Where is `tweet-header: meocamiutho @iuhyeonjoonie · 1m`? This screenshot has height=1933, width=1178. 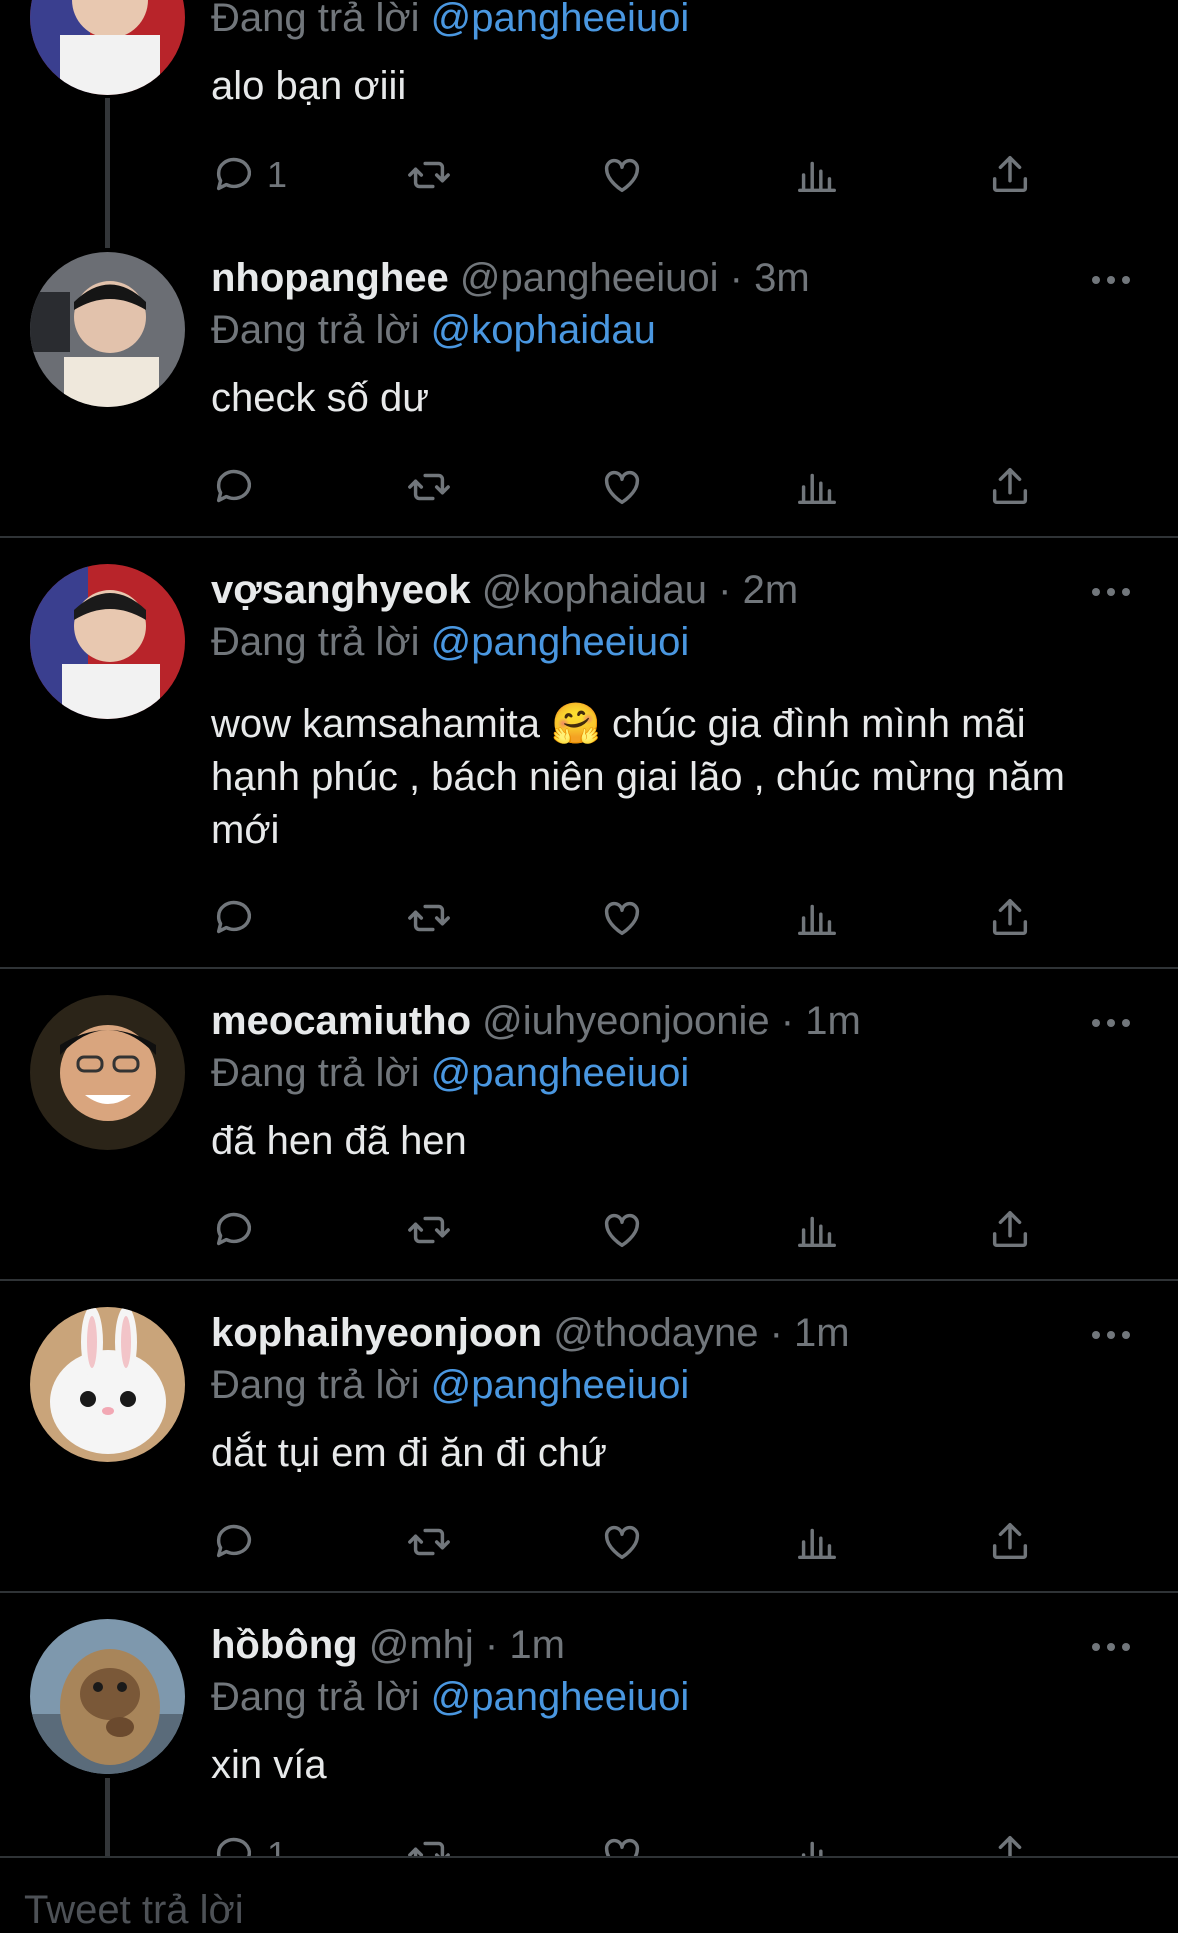 tweet-header: meocamiutho @iuhyeonjoonie · 1m is located at coordinates (536, 1021).